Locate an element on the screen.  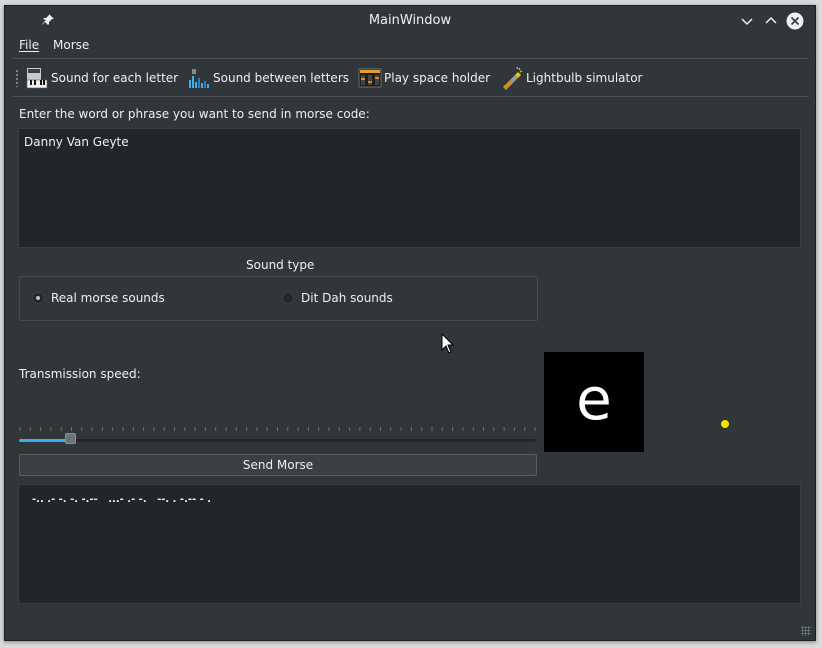
tool-lightbulb-simulator: Lightbulb simulator is located at coordinates (571, 78).